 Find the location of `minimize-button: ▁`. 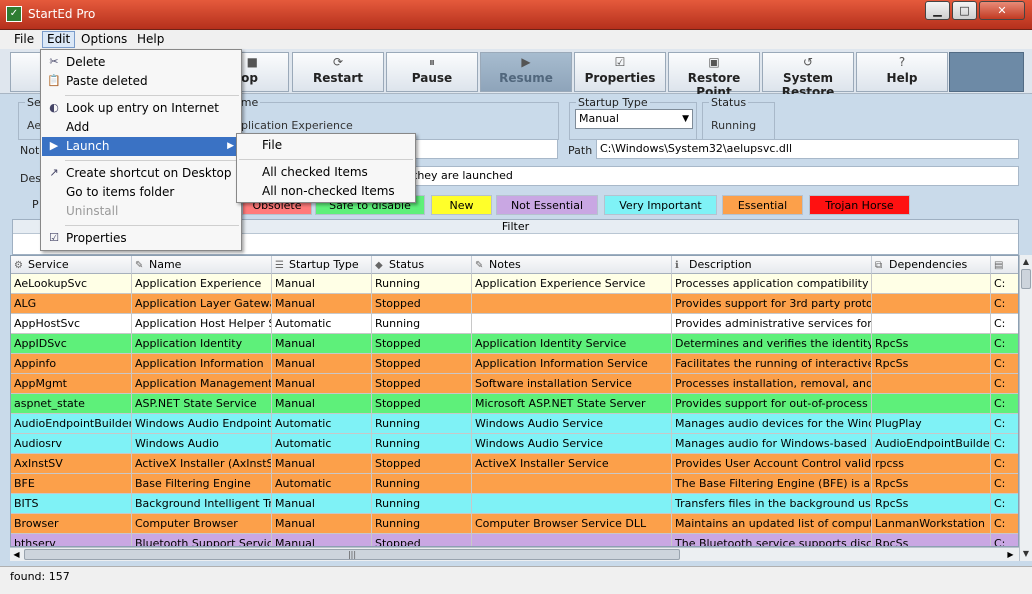

minimize-button: ▁ is located at coordinates (937, 10).